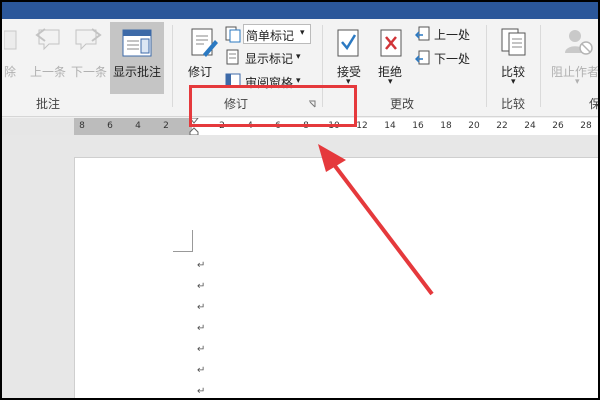 The image size is (600, 400). What do you see at coordinates (376, 220) in the screenshot?
I see `annotation-arrow-icon` at bounding box center [376, 220].